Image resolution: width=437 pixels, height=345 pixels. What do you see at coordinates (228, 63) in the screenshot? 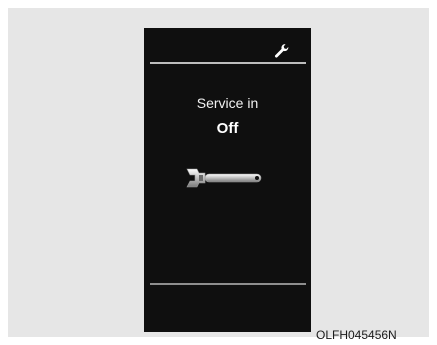
I see `header-divider` at bounding box center [228, 63].